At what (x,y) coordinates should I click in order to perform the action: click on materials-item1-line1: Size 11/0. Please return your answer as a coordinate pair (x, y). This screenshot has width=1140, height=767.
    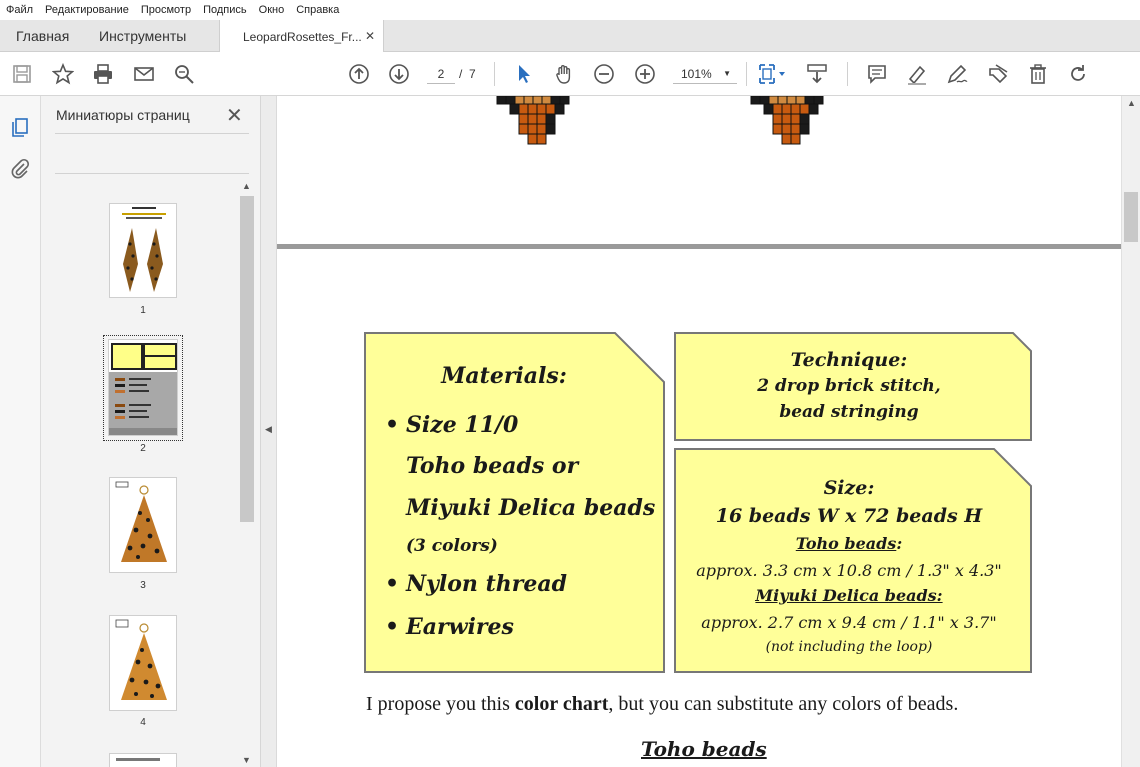
    Looking at the image, I should click on (462, 425).